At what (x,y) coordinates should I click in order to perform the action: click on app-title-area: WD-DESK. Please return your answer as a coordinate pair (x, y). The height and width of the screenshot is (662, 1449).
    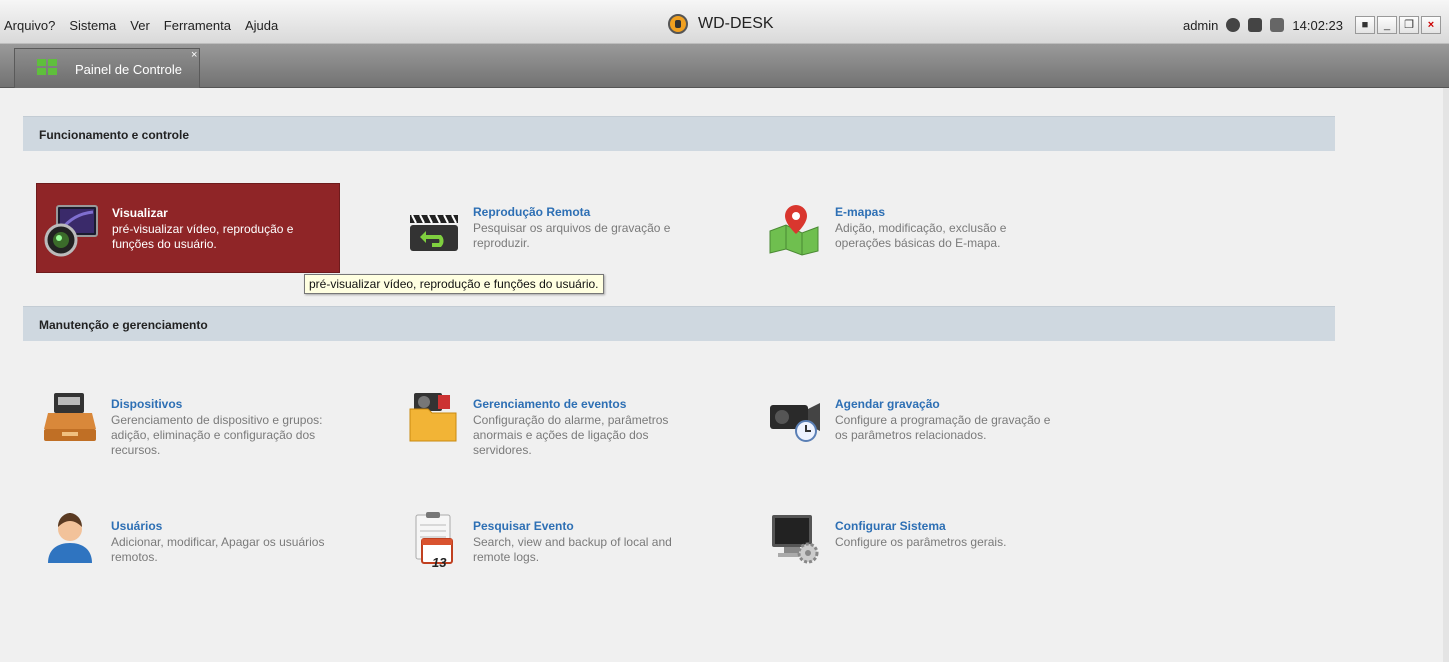
    Looking at the image, I should click on (721, 24).